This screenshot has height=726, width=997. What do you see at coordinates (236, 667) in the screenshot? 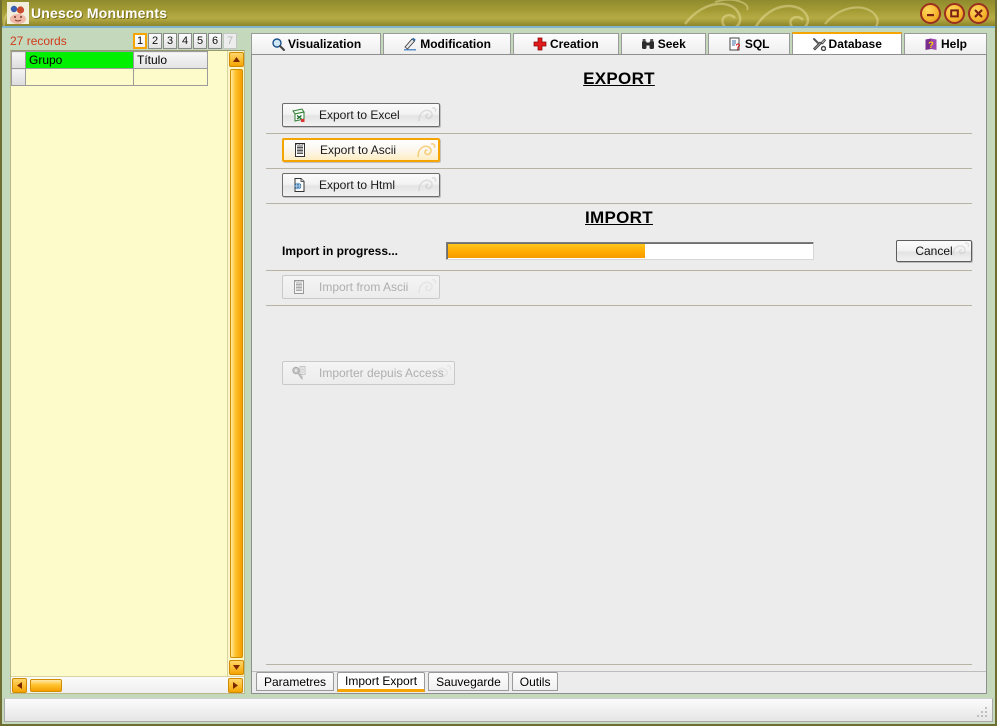
I see `scroll-down-icon` at bounding box center [236, 667].